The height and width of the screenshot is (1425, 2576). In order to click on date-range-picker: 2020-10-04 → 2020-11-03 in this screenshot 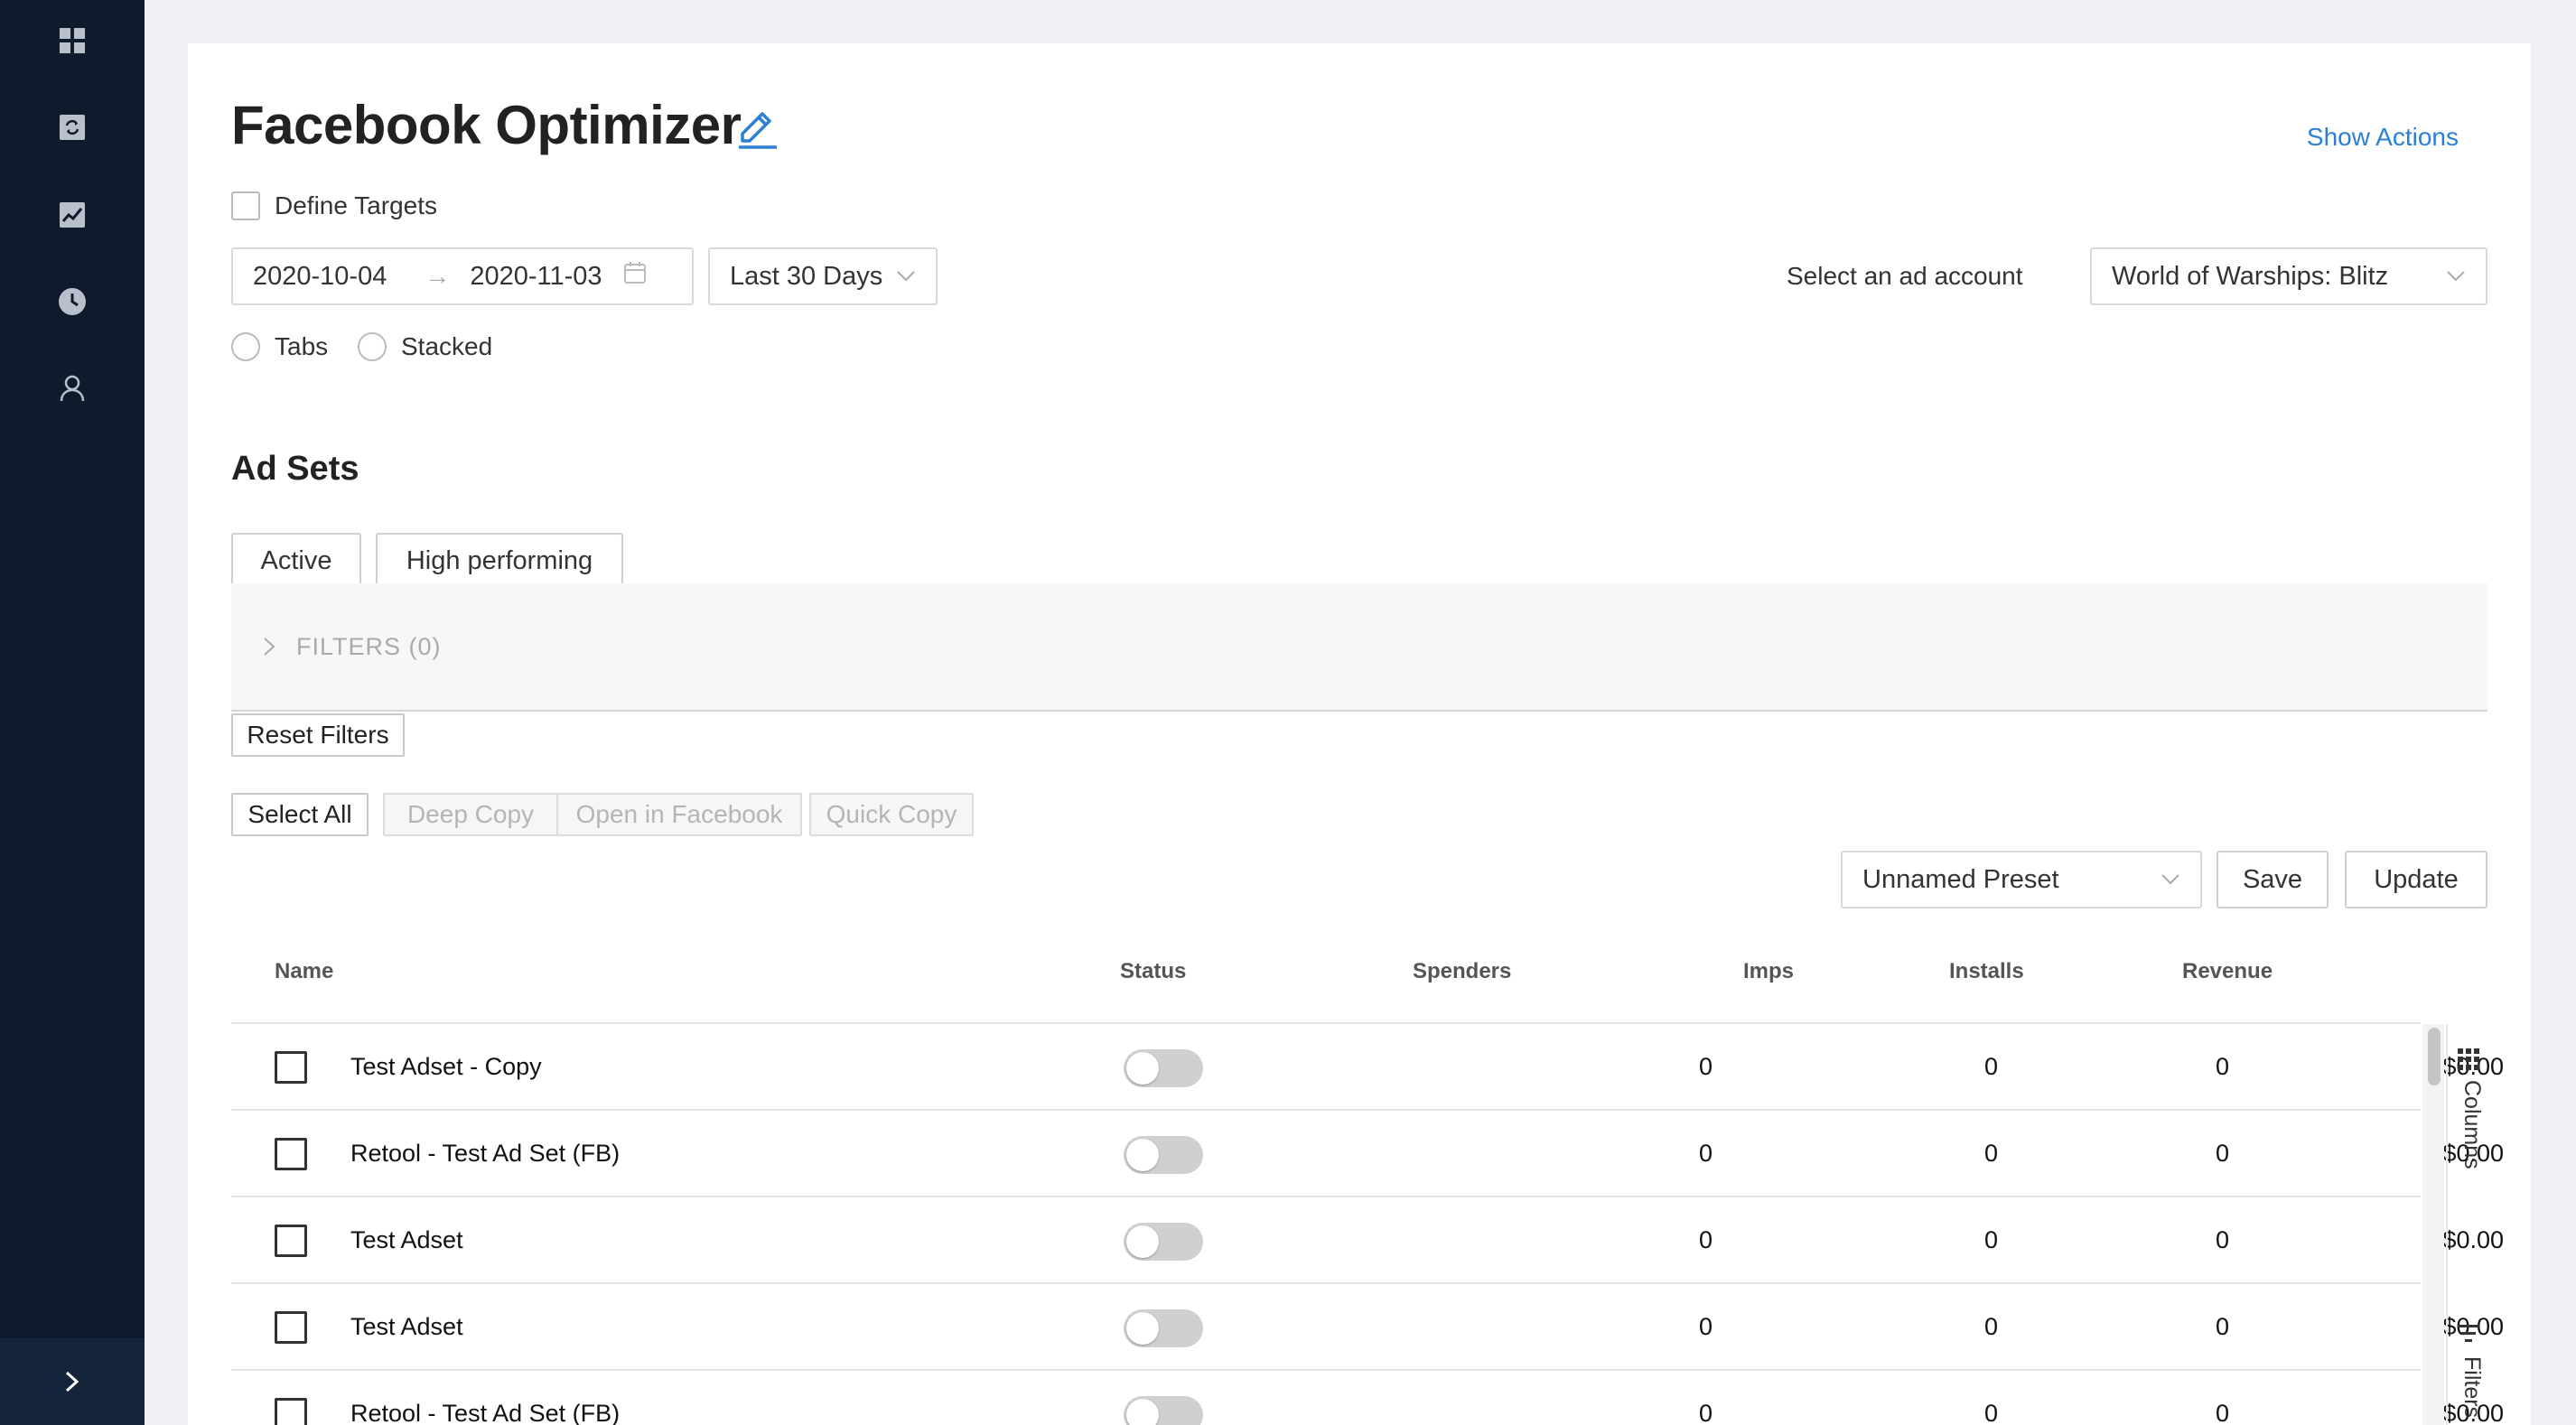, I will do `click(462, 276)`.